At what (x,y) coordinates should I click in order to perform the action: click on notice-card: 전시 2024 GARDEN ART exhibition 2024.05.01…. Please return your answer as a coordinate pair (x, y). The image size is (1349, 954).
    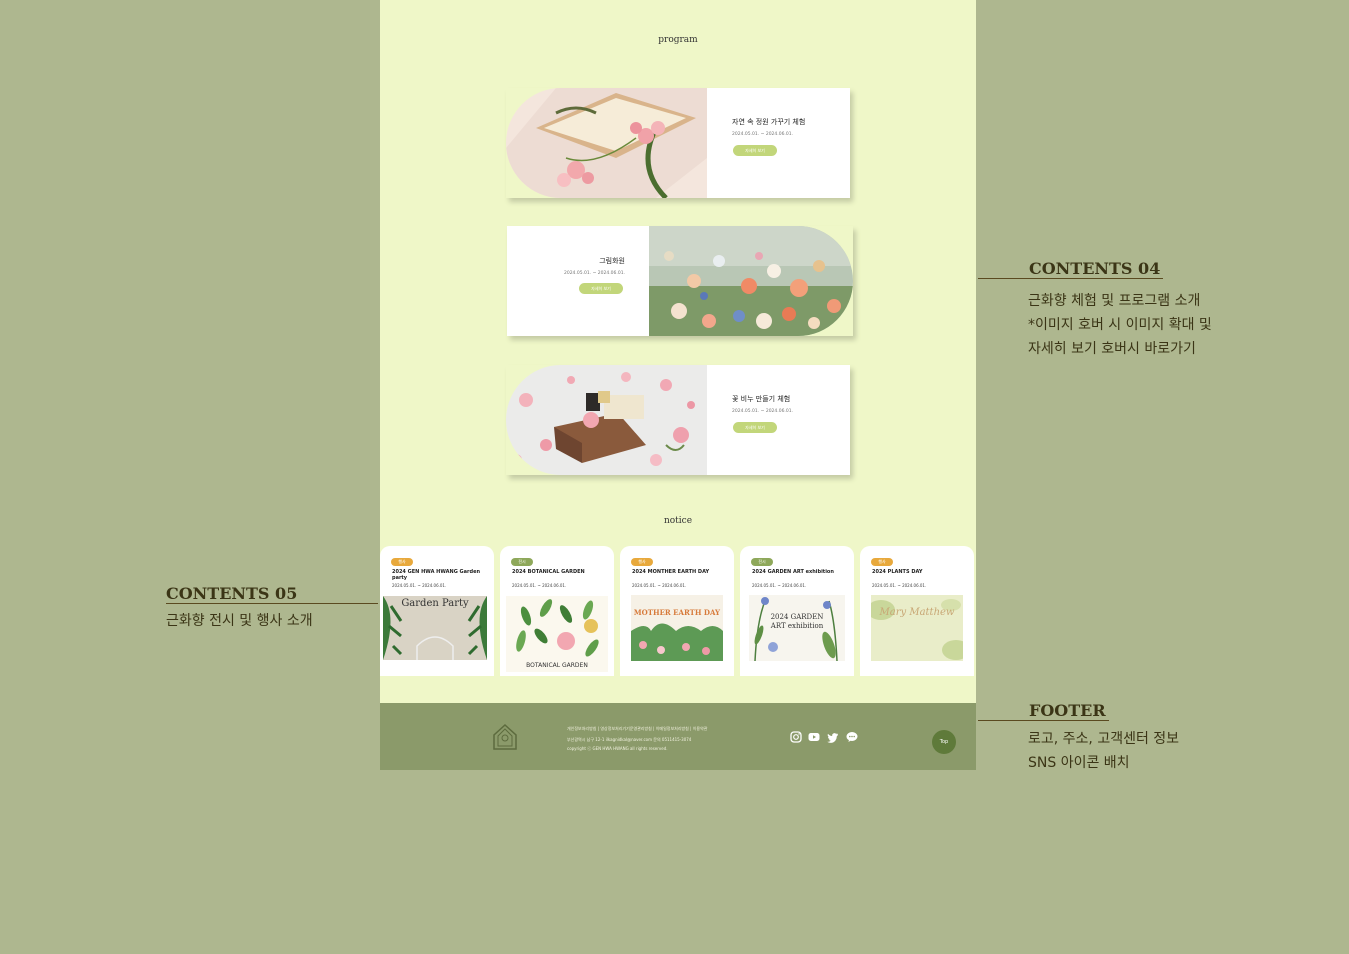
    Looking at the image, I should click on (797, 611).